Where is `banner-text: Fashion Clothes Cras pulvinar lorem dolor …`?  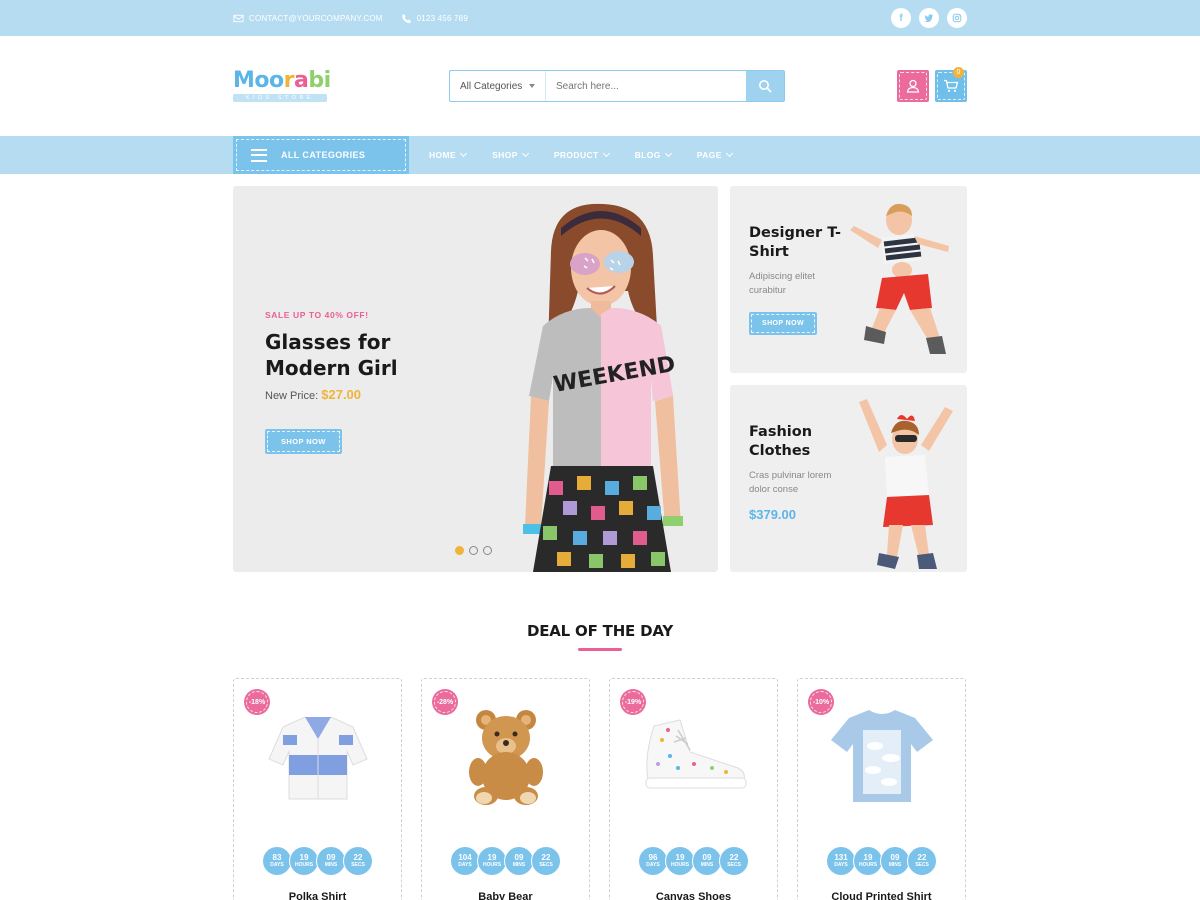
banner-text: Fashion Clothes Cras pulvinar lorem dolor … is located at coordinates (799, 472).